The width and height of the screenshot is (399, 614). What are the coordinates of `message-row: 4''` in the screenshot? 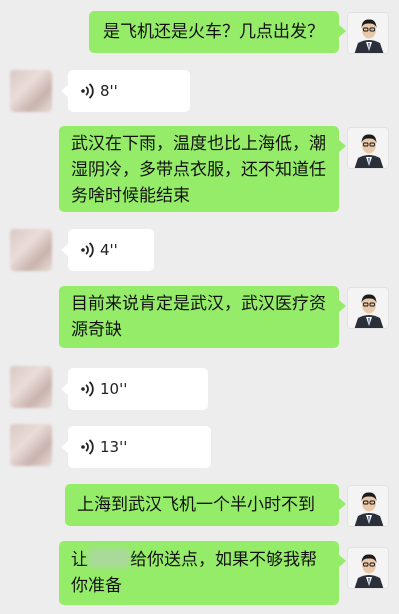 It's located at (199, 252).